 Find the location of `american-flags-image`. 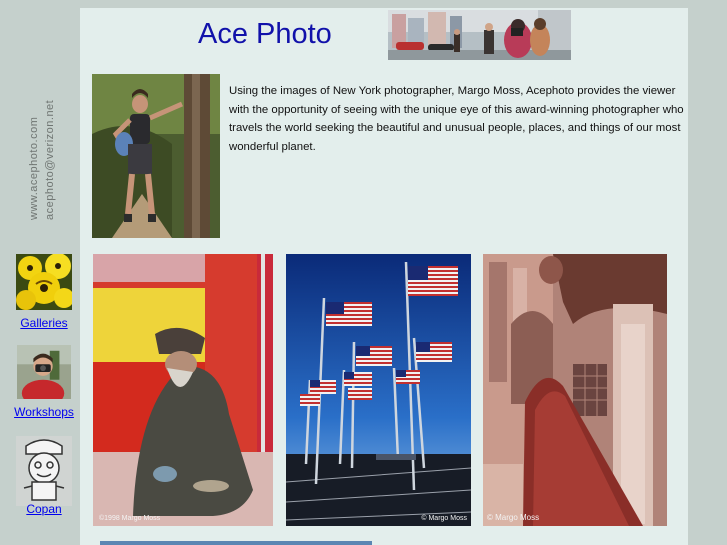

american-flags-image is located at coordinates (378, 390).